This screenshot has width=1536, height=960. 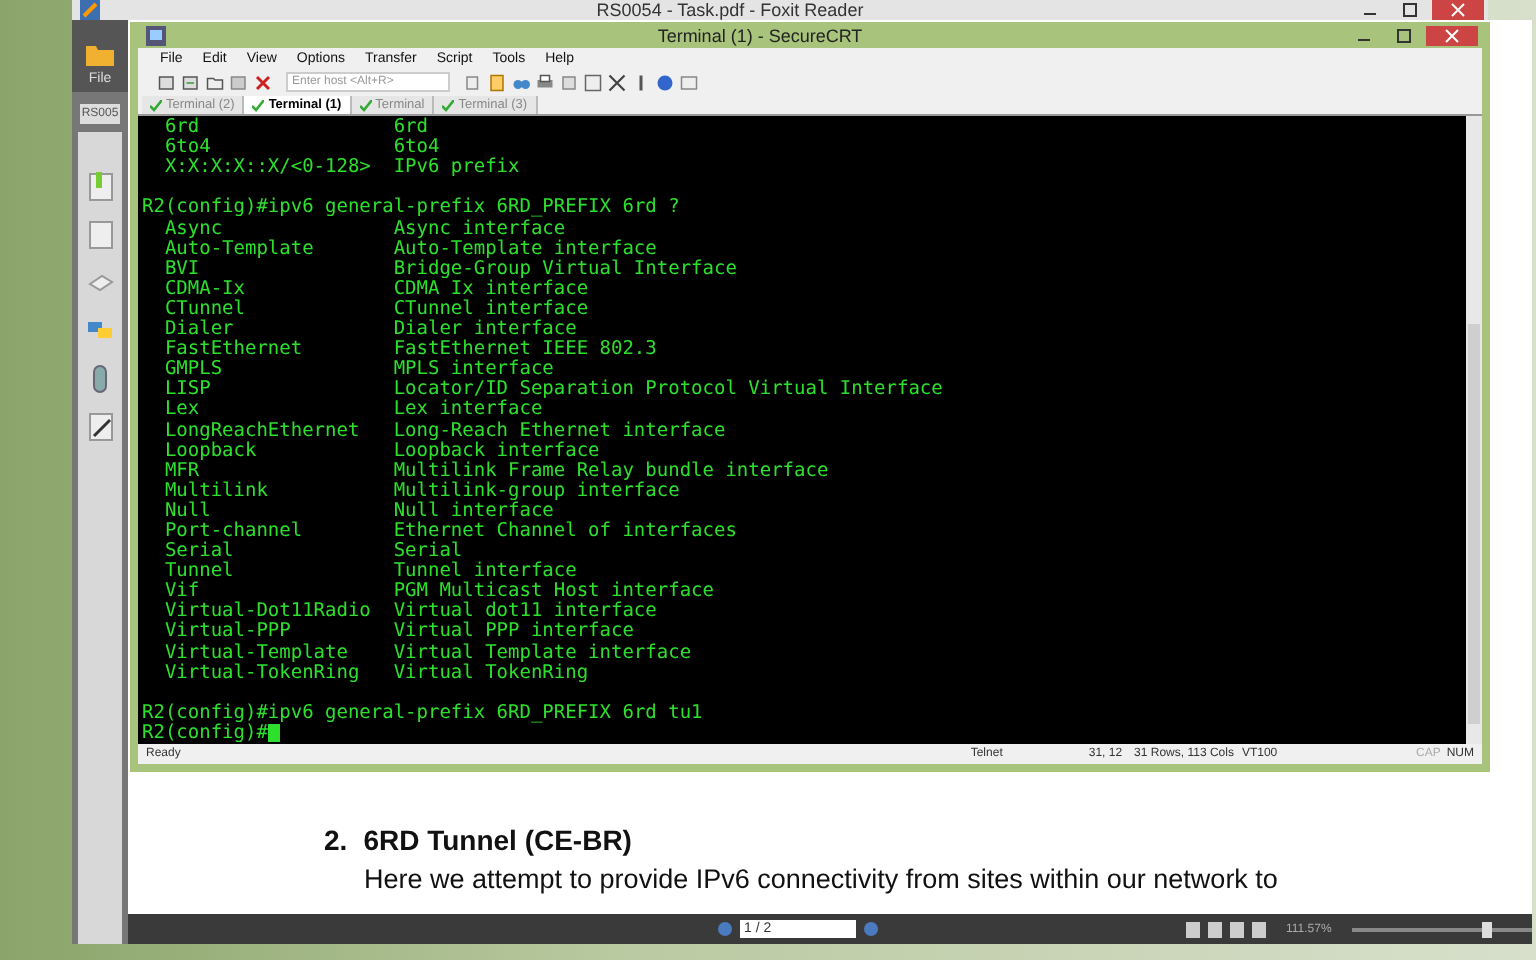 I want to click on terminal-text: MPLS interface, so click(x=473, y=370).